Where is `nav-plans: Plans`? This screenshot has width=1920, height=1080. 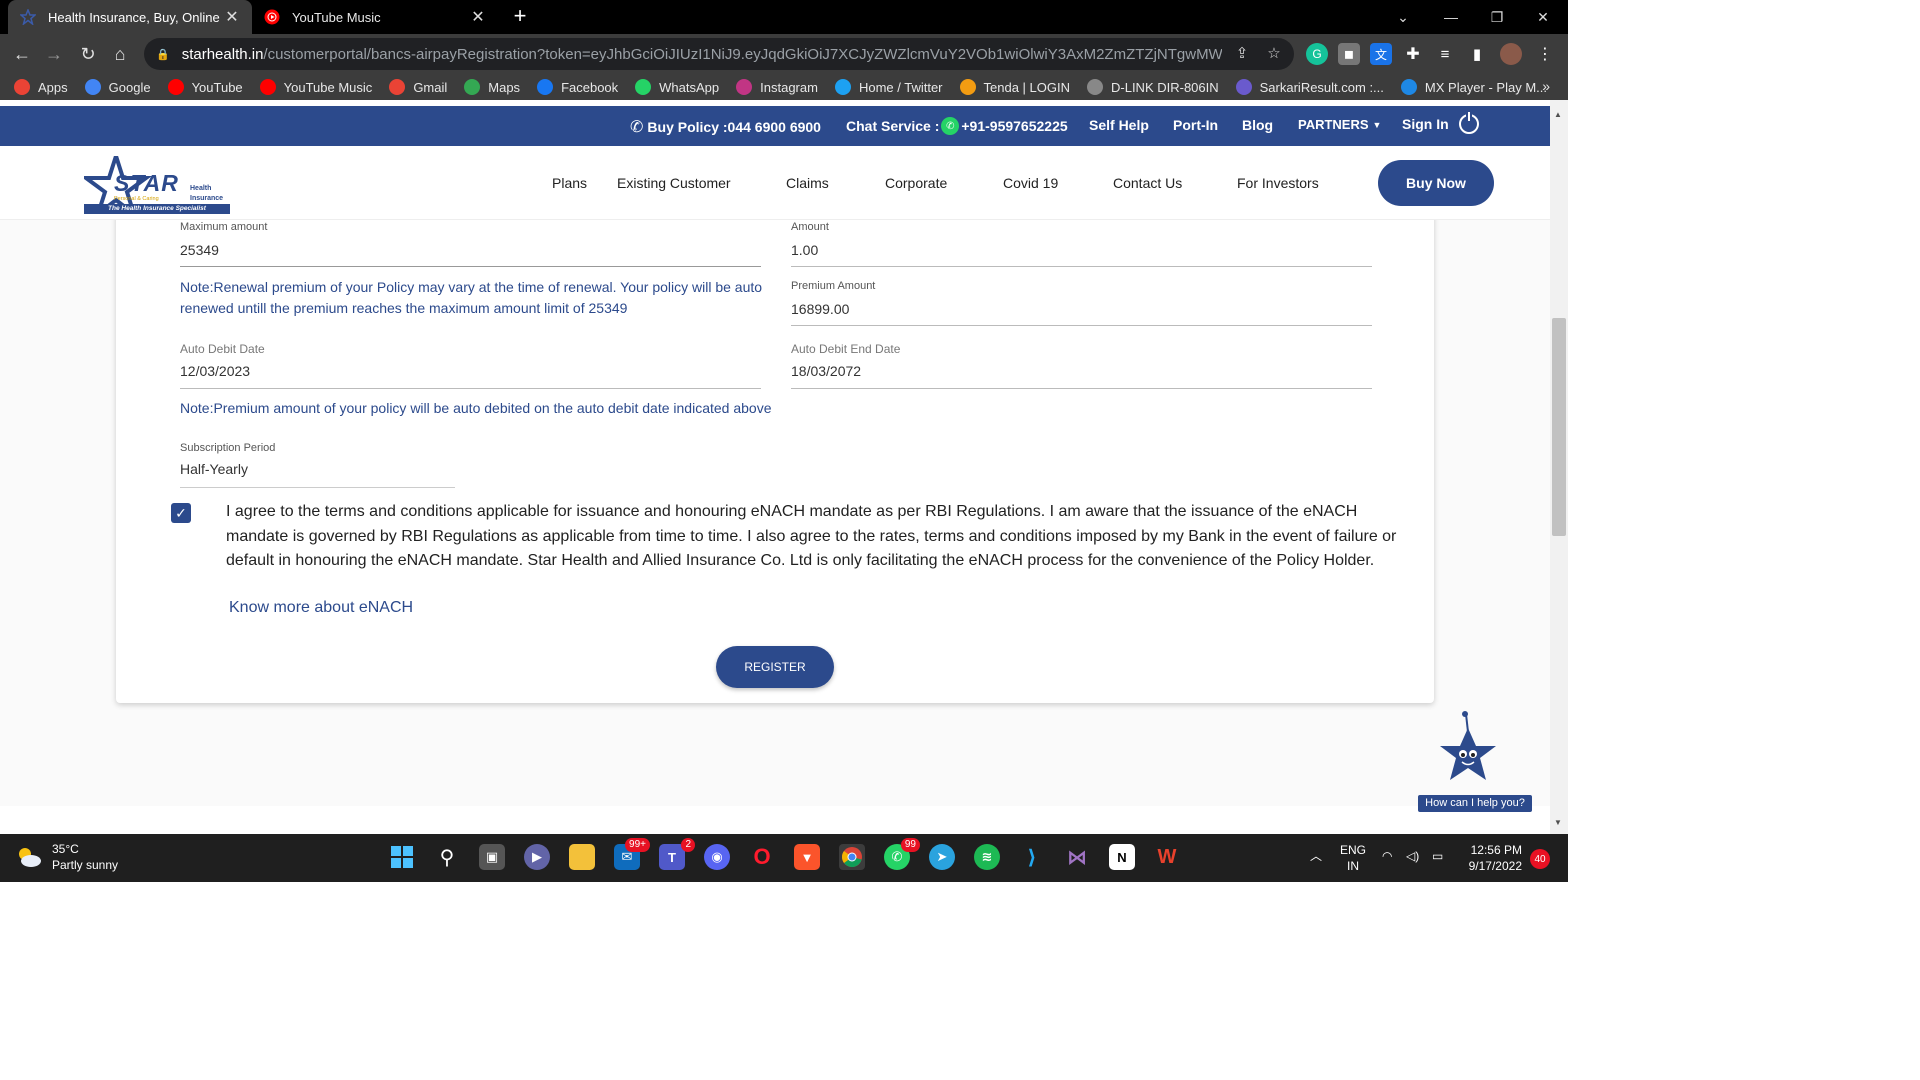 nav-plans: Plans is located at coordinates (569, 183).